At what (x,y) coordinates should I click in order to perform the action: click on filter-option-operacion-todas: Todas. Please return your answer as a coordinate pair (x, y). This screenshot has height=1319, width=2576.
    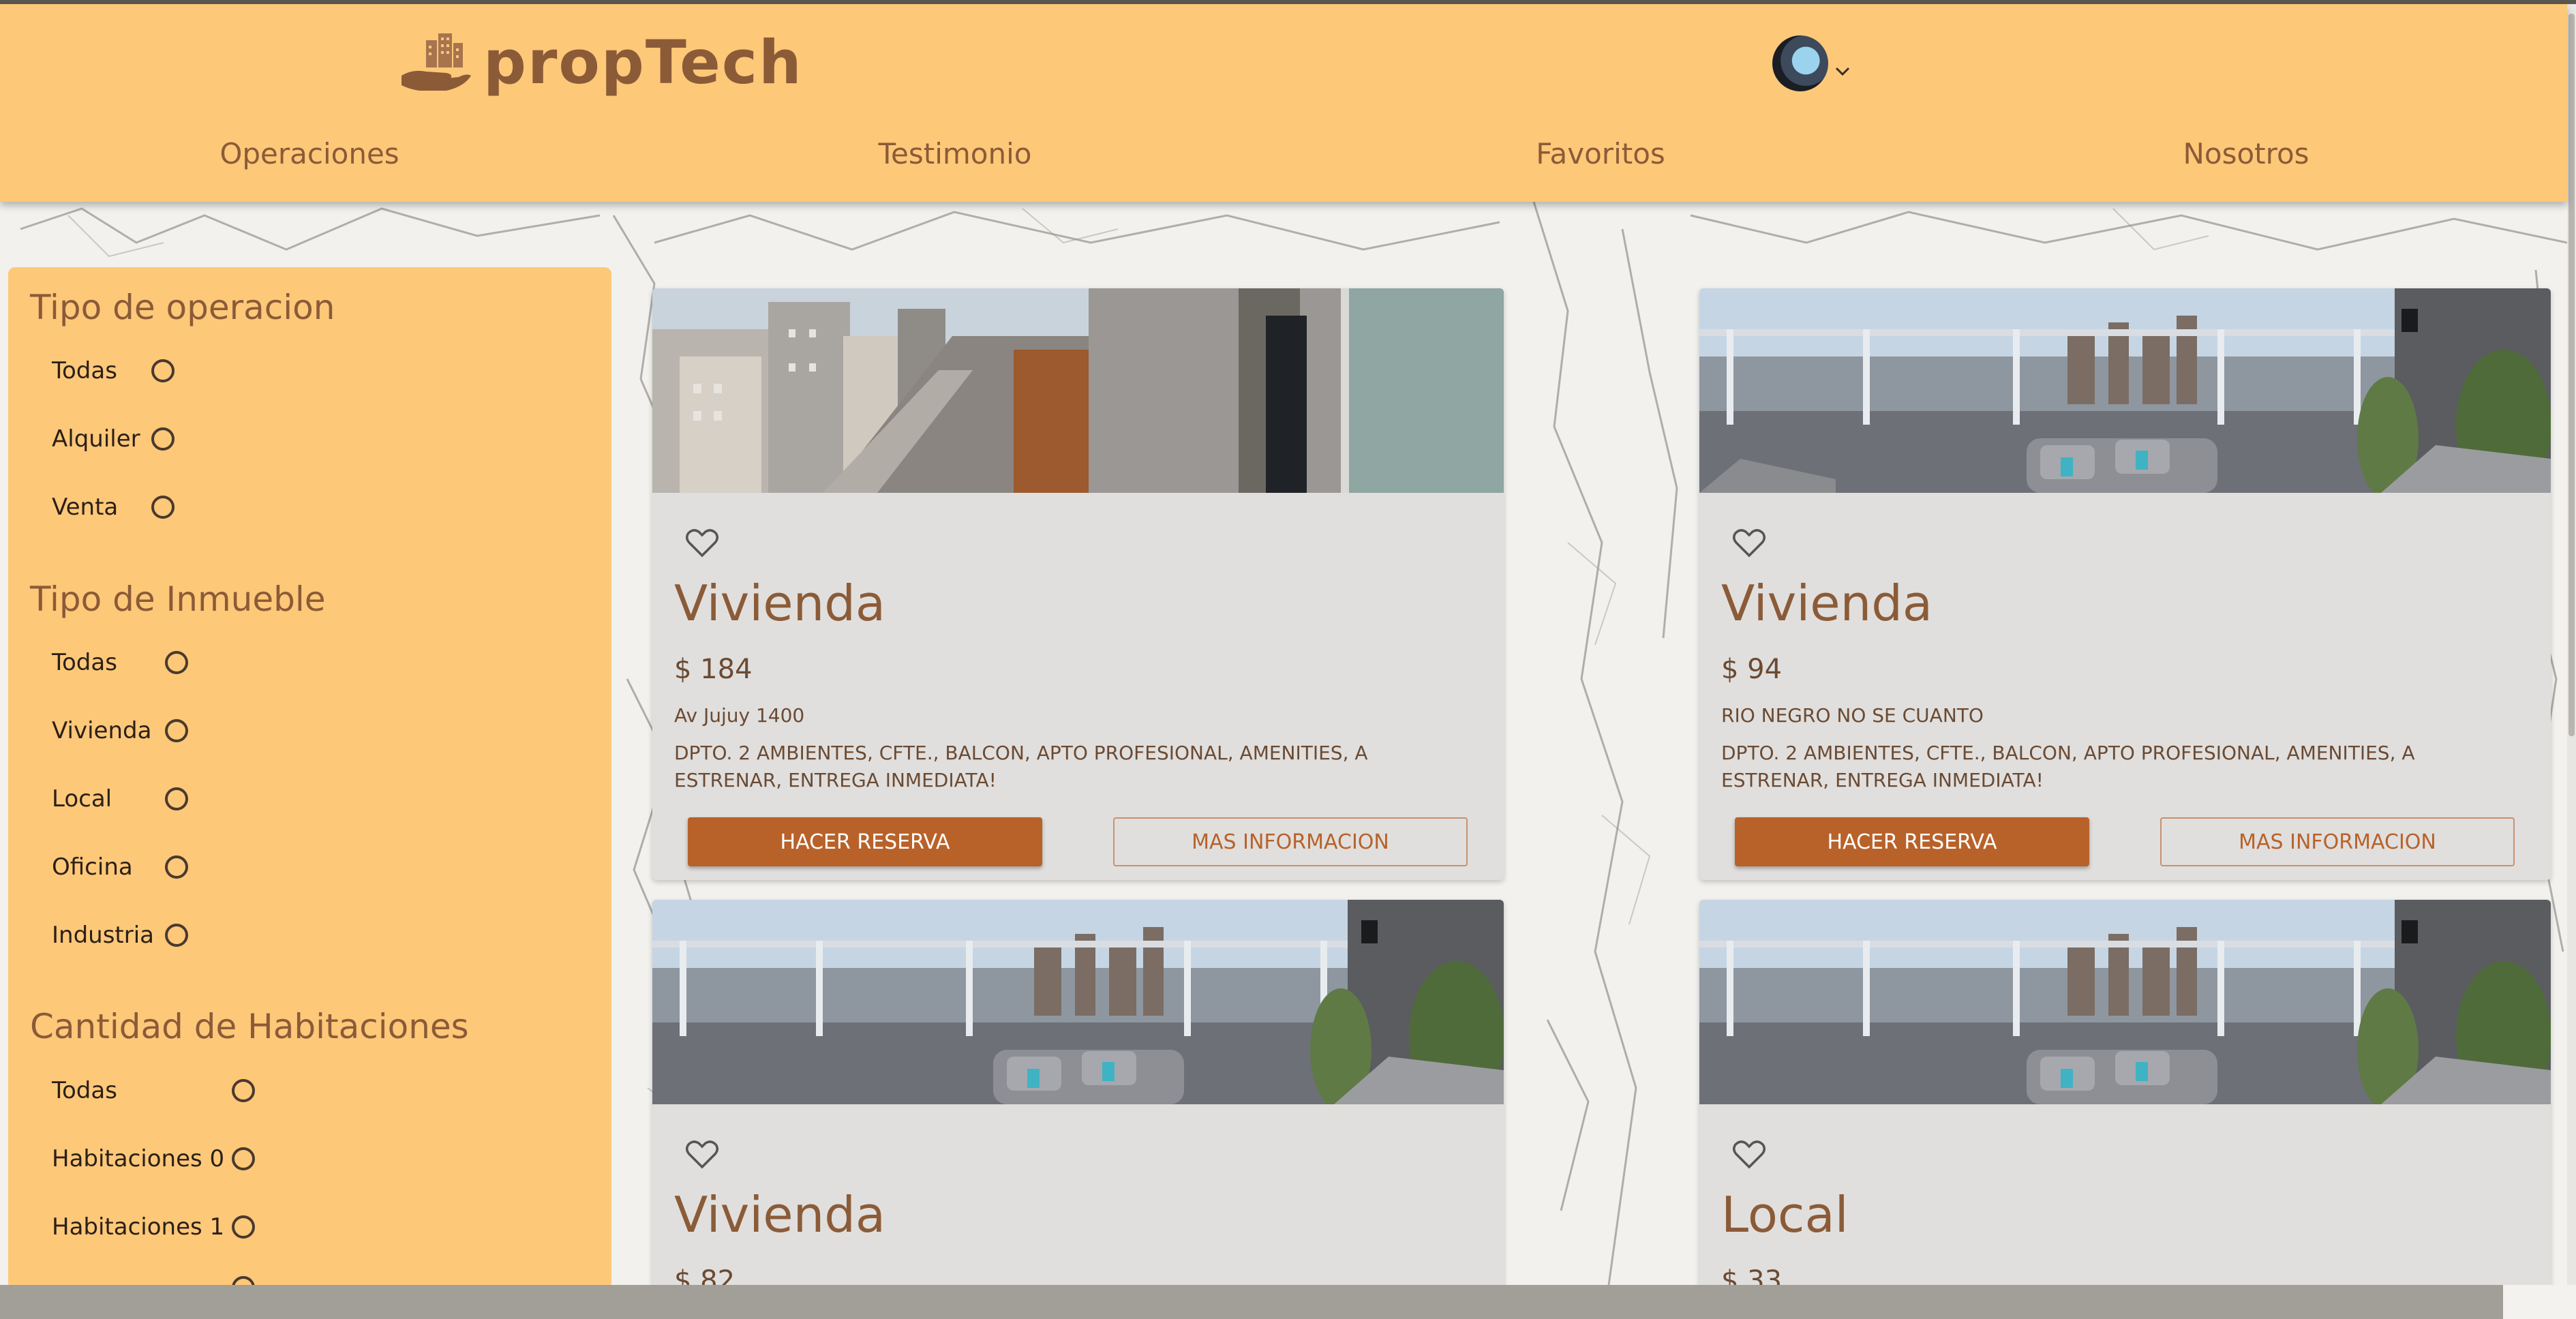
    Looking at the image, I should click on (85, 370).